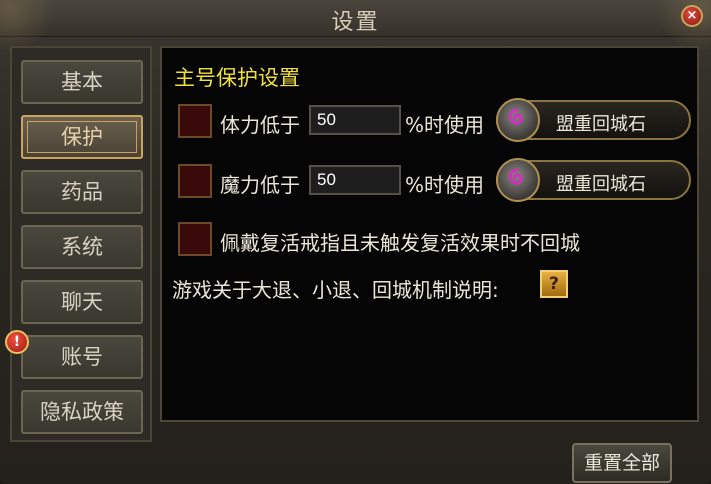 Image resolution: width=711 pixels, height=484 pixels. What do you see at coordinates (692, 16) in the screenshot?
I see `close-button: ×` at bounding box center [692, 16].